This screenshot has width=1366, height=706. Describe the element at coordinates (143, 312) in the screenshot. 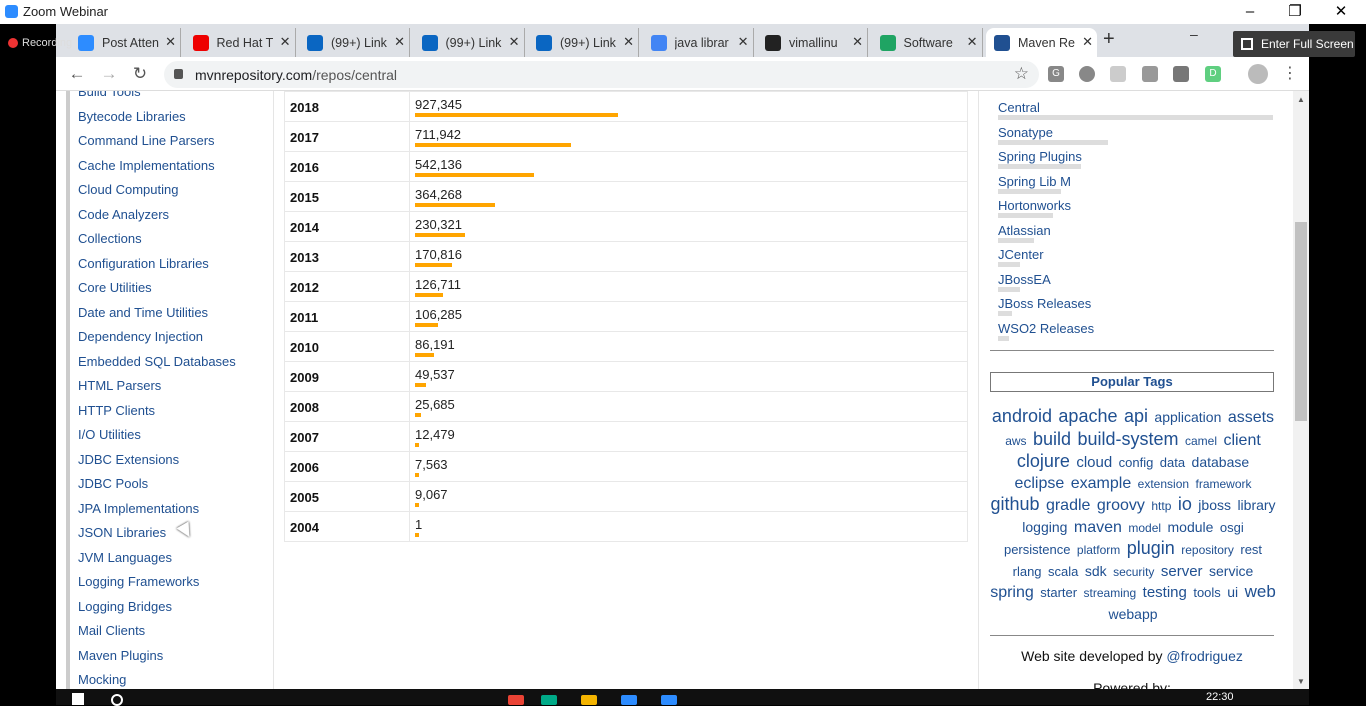

I see `sidebar-category-link: Date and Time Utilities` at that location.